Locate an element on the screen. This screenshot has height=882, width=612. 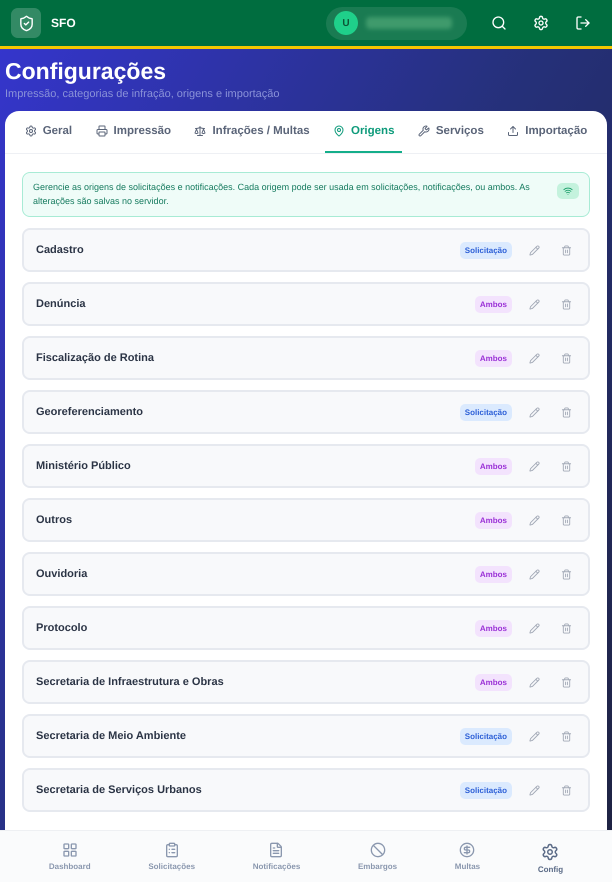
nav-item: Notificações is located at coordinates (276, 856).